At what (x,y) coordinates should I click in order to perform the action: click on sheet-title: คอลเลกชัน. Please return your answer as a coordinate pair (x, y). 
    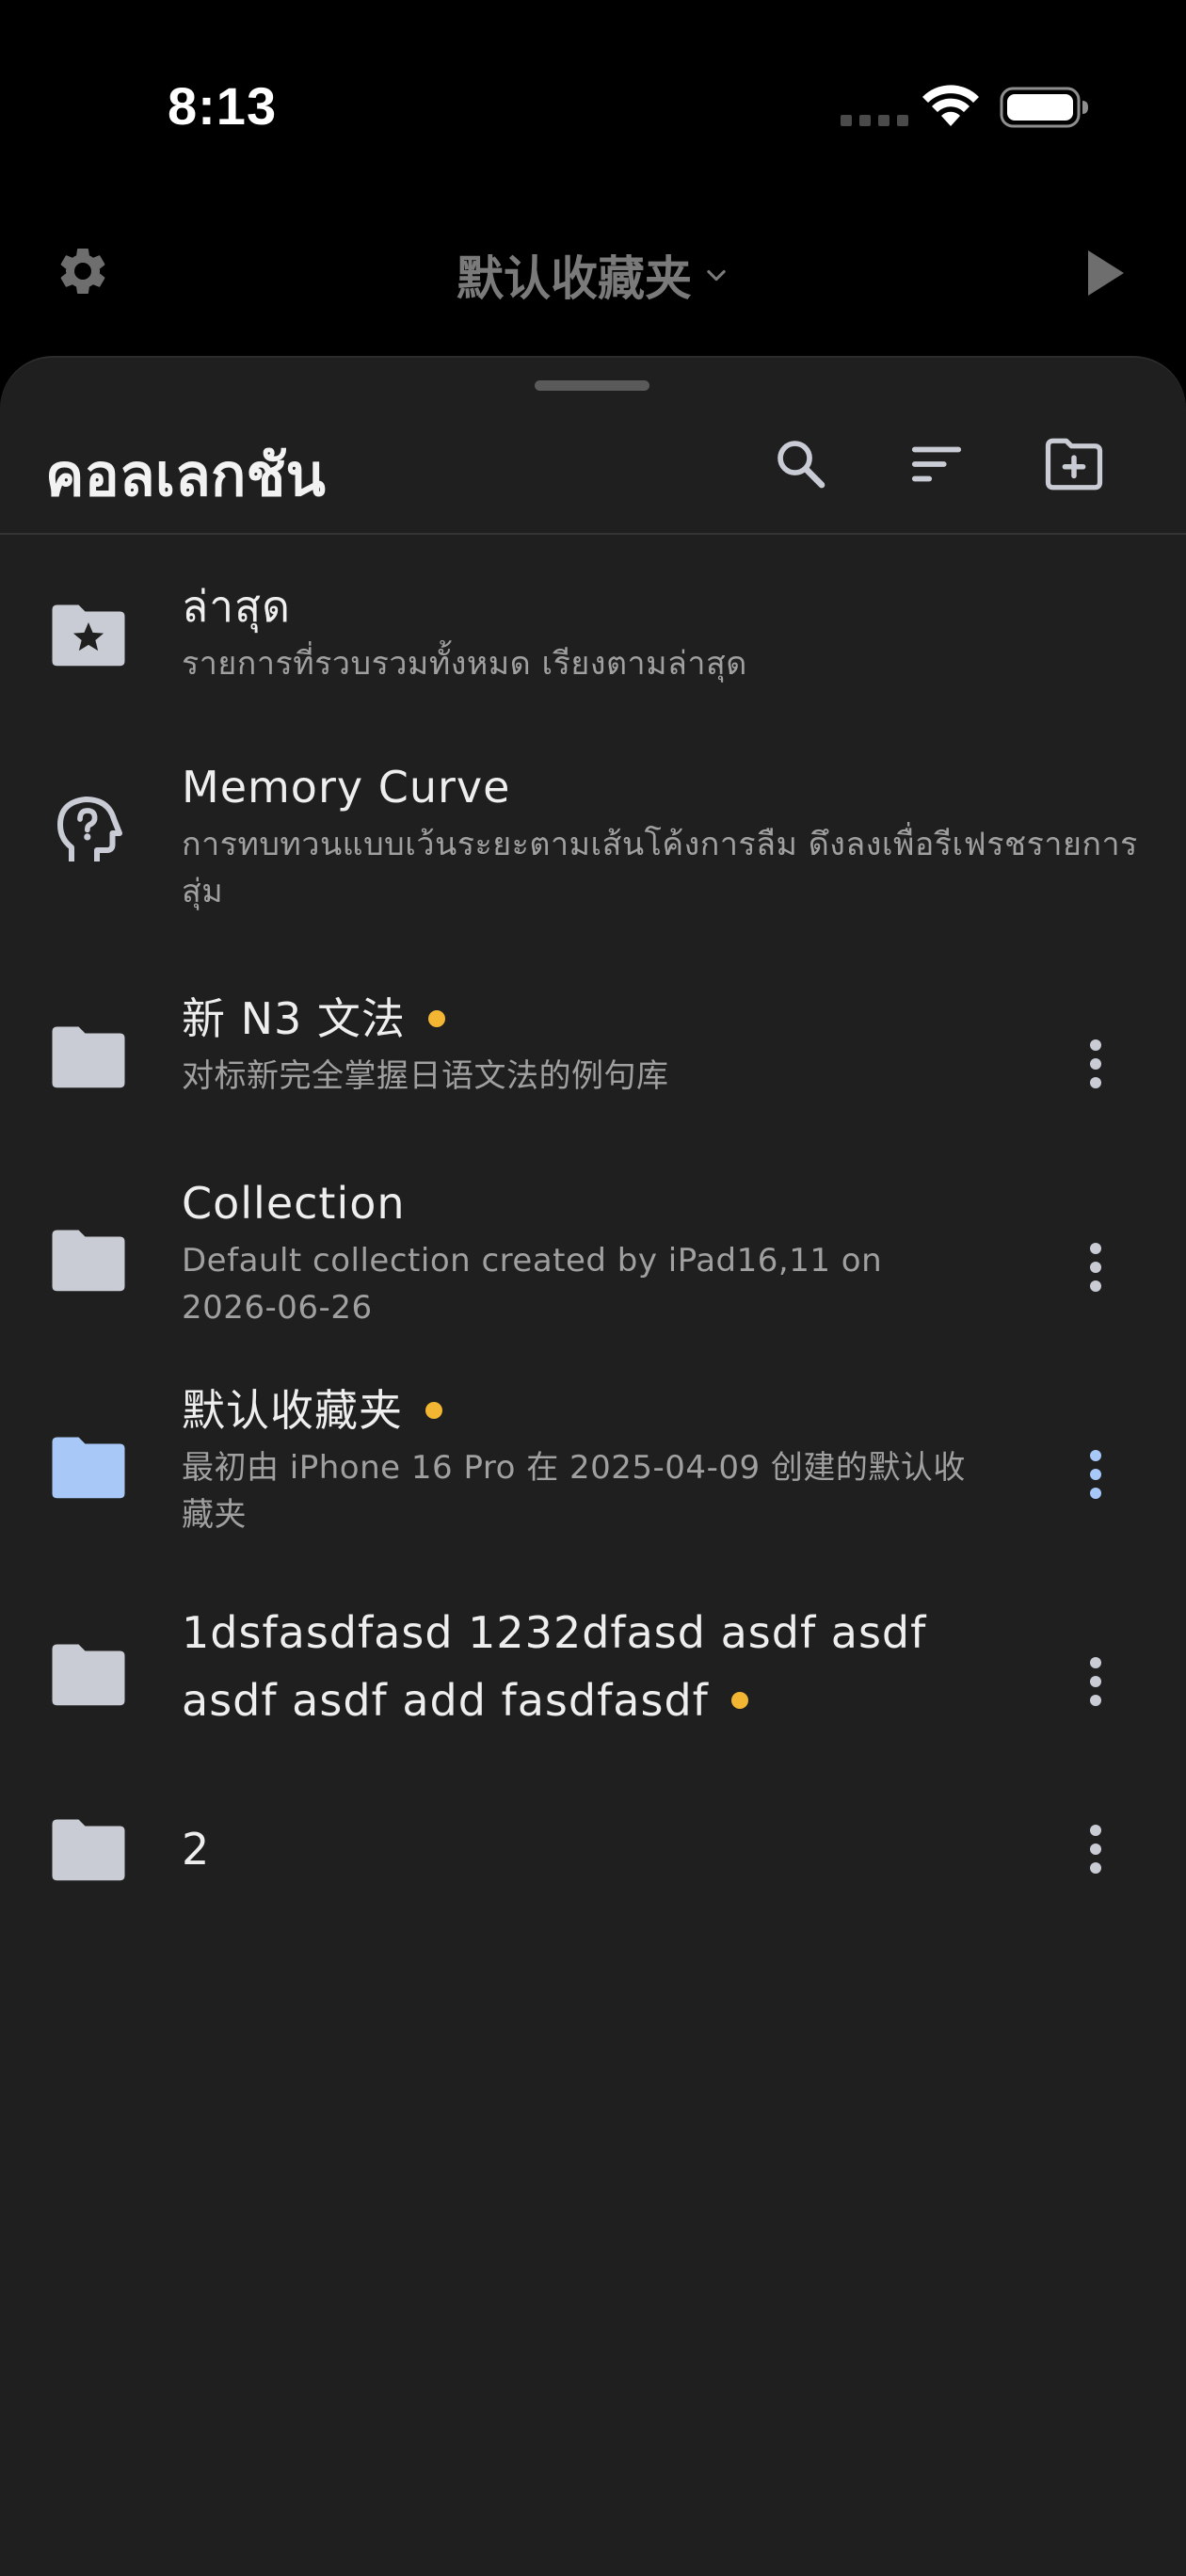
    Looking at the image, I should click on (185, 475).